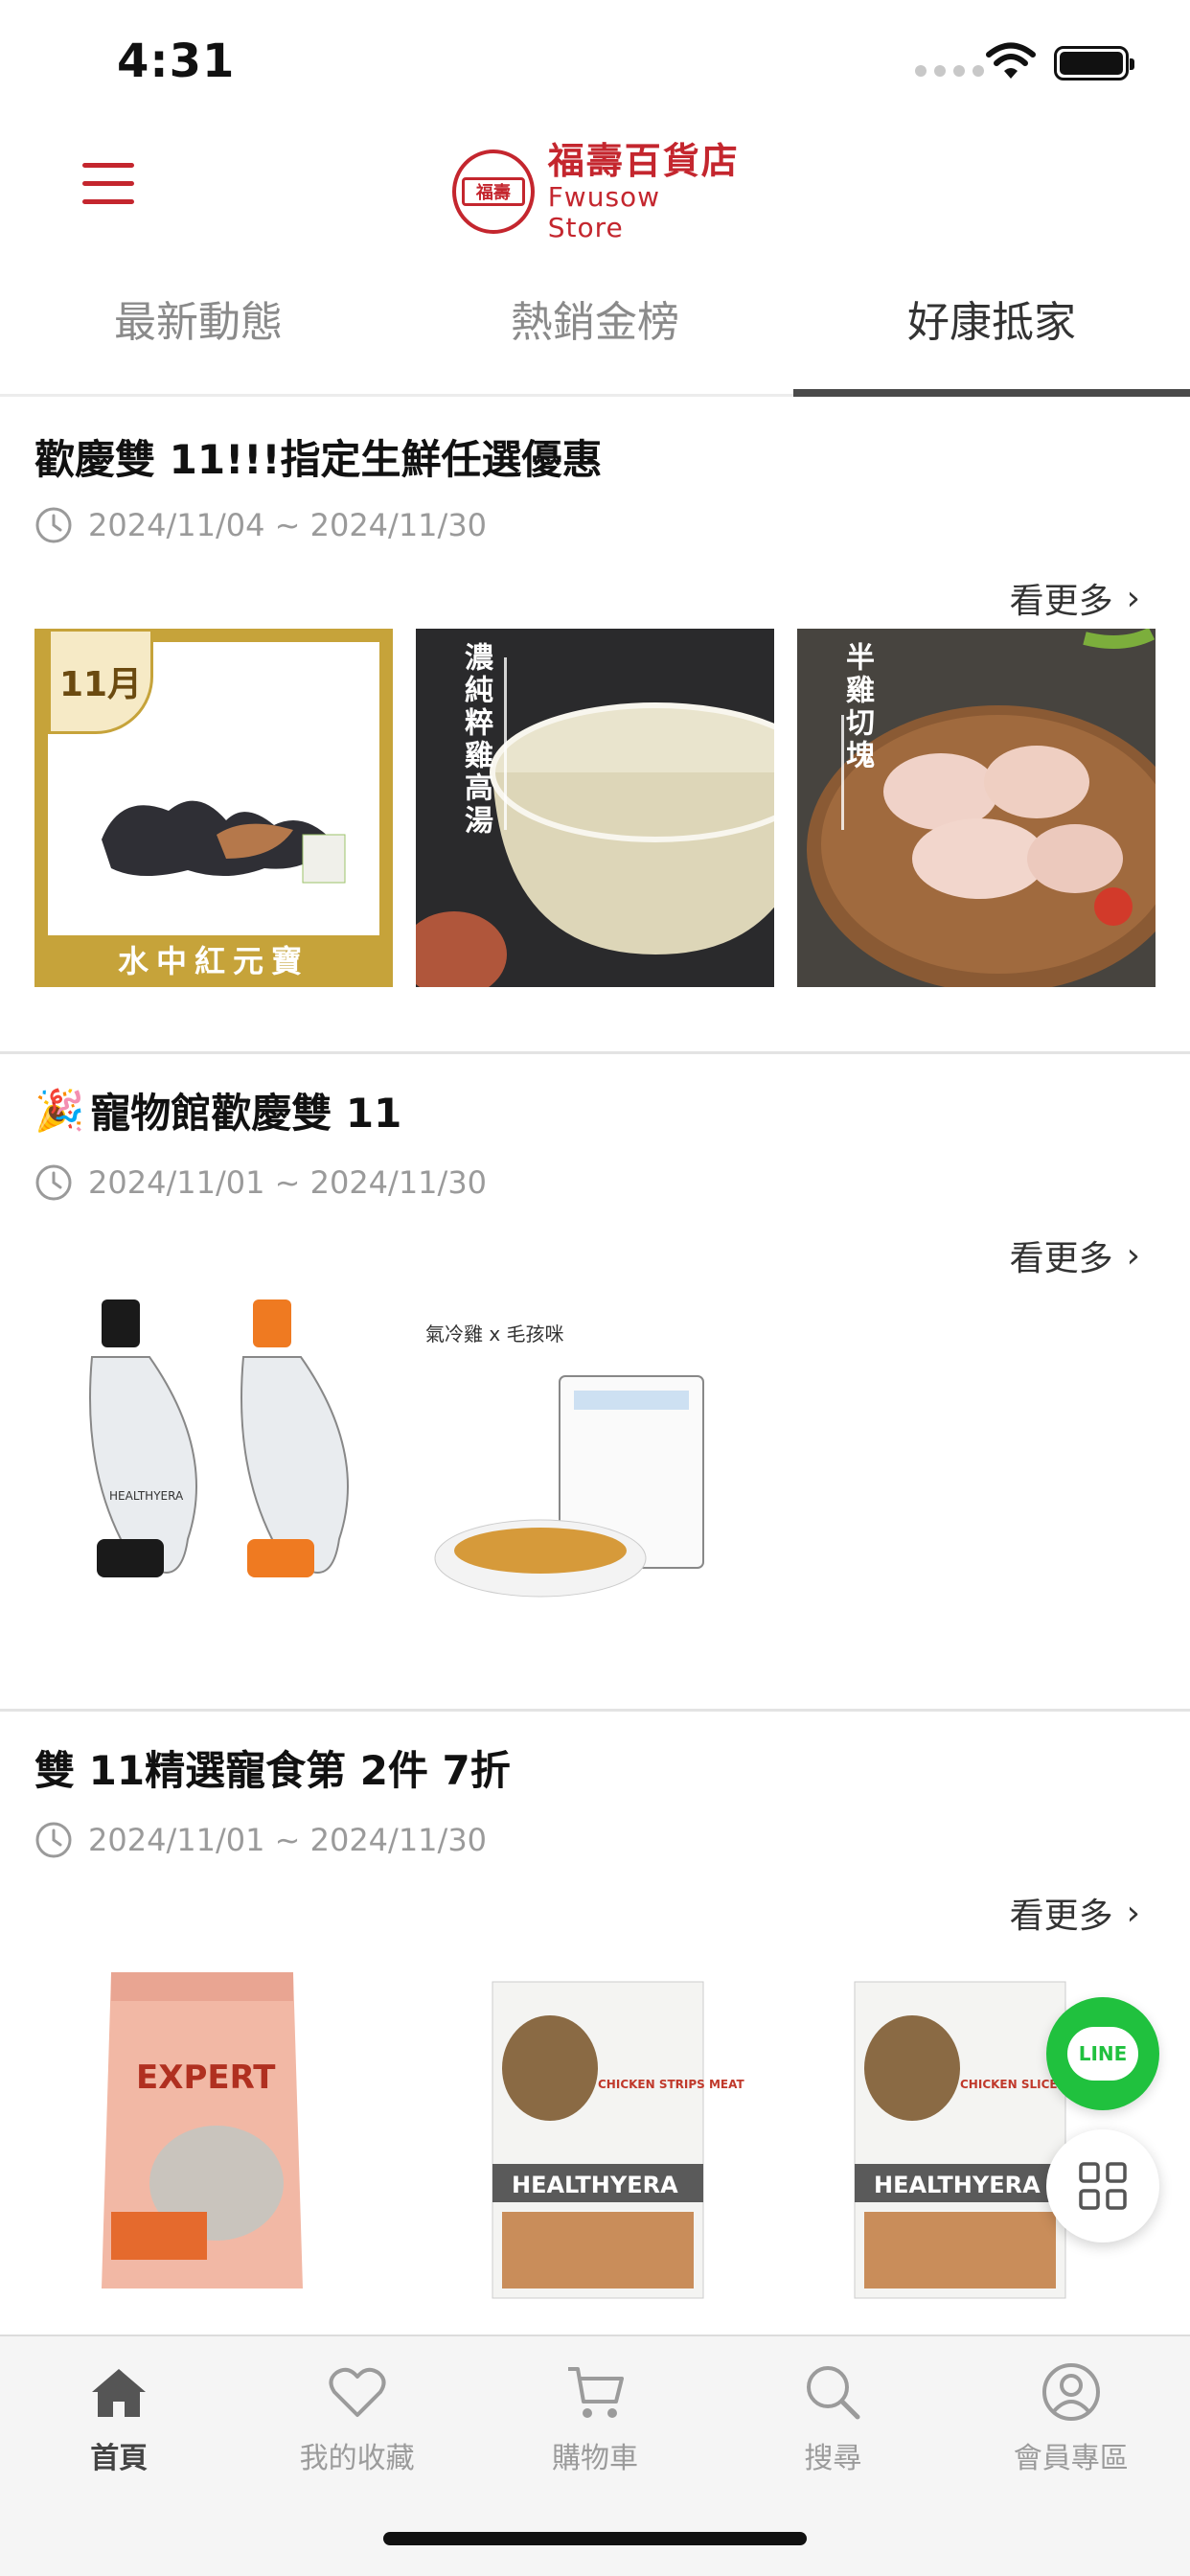 The height and width of the screenshot is (2576, 1190). What do you see at coordinates (404, 1479) in the screenshot?
I see `product-thumbnails: HEALTHYERA 氣冷雞 x 毛孩咪` at bounding box center [404, 1479].